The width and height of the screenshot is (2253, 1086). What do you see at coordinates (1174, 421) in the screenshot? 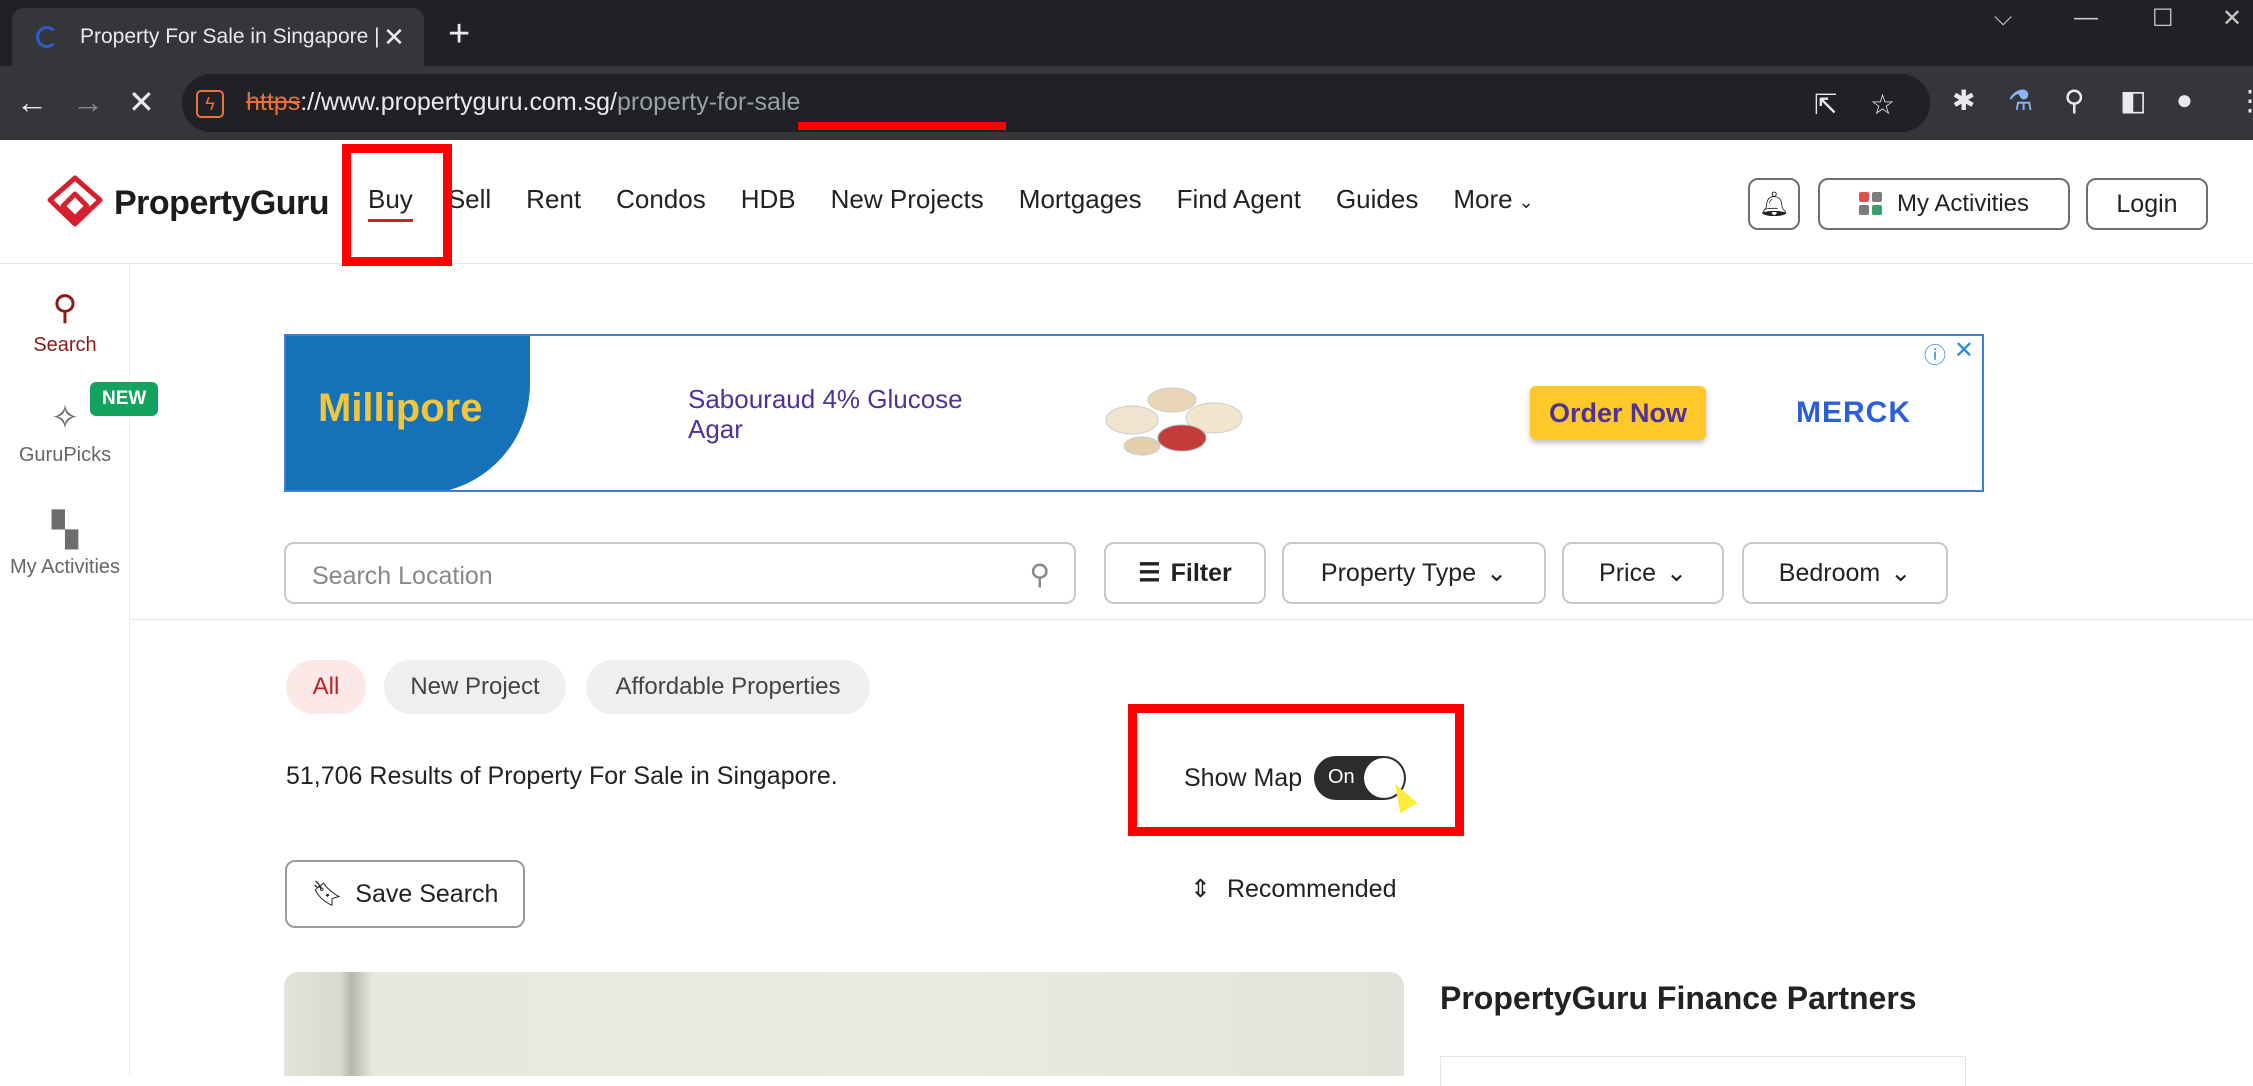
I see `petri-dishes-image` at bounding box center [1174, 421].